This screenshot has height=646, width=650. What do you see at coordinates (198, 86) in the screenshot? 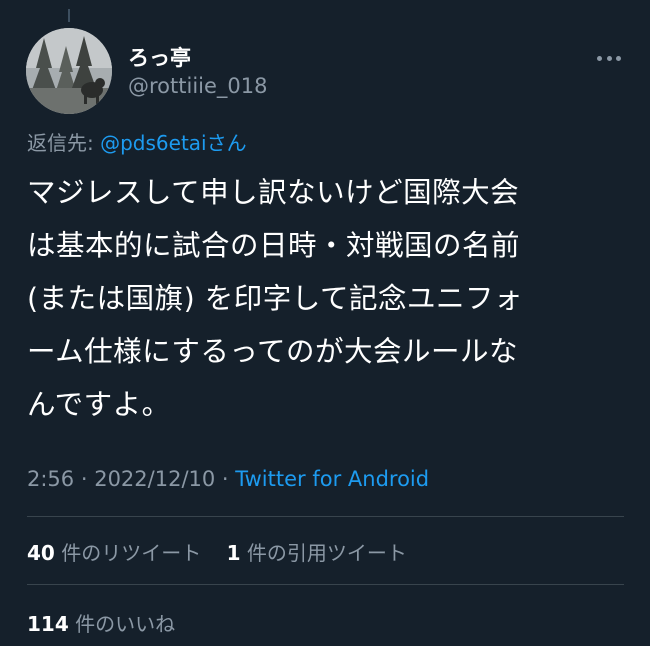
I see `author-handle: @rottiiie_018` at bounding box center [198, 86].